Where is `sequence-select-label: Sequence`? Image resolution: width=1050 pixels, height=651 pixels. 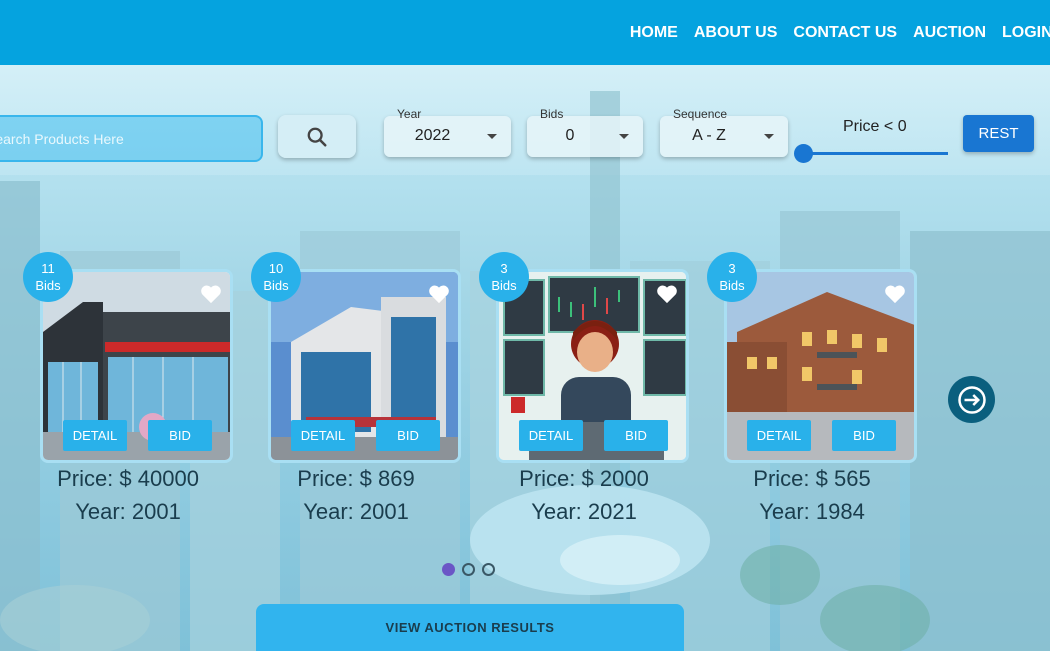
sequence-select-label: Sequence is located at coordinates (700, 114).